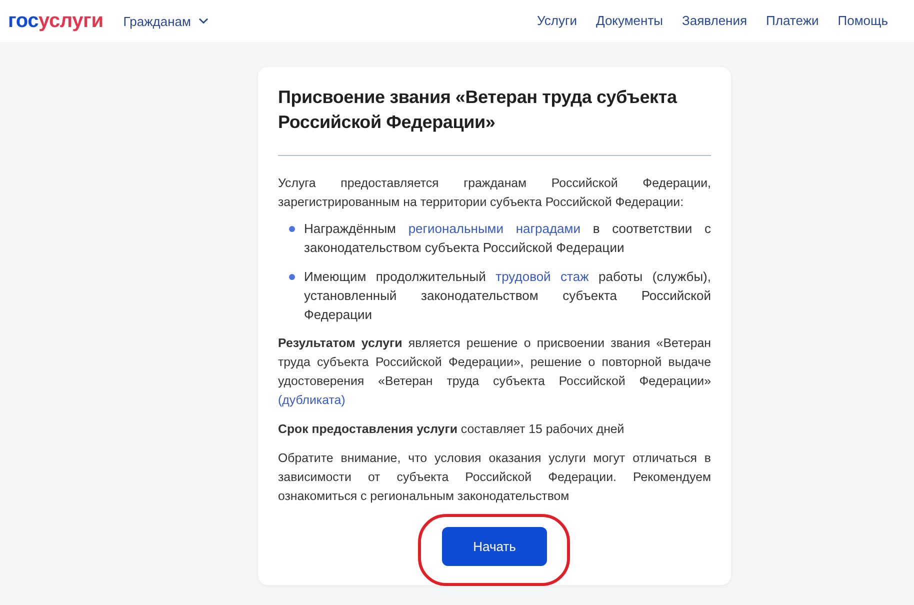  Describe the element at coordinates (56, 20) in the screenshot. I see `site-logo: госуслуги` at that location.